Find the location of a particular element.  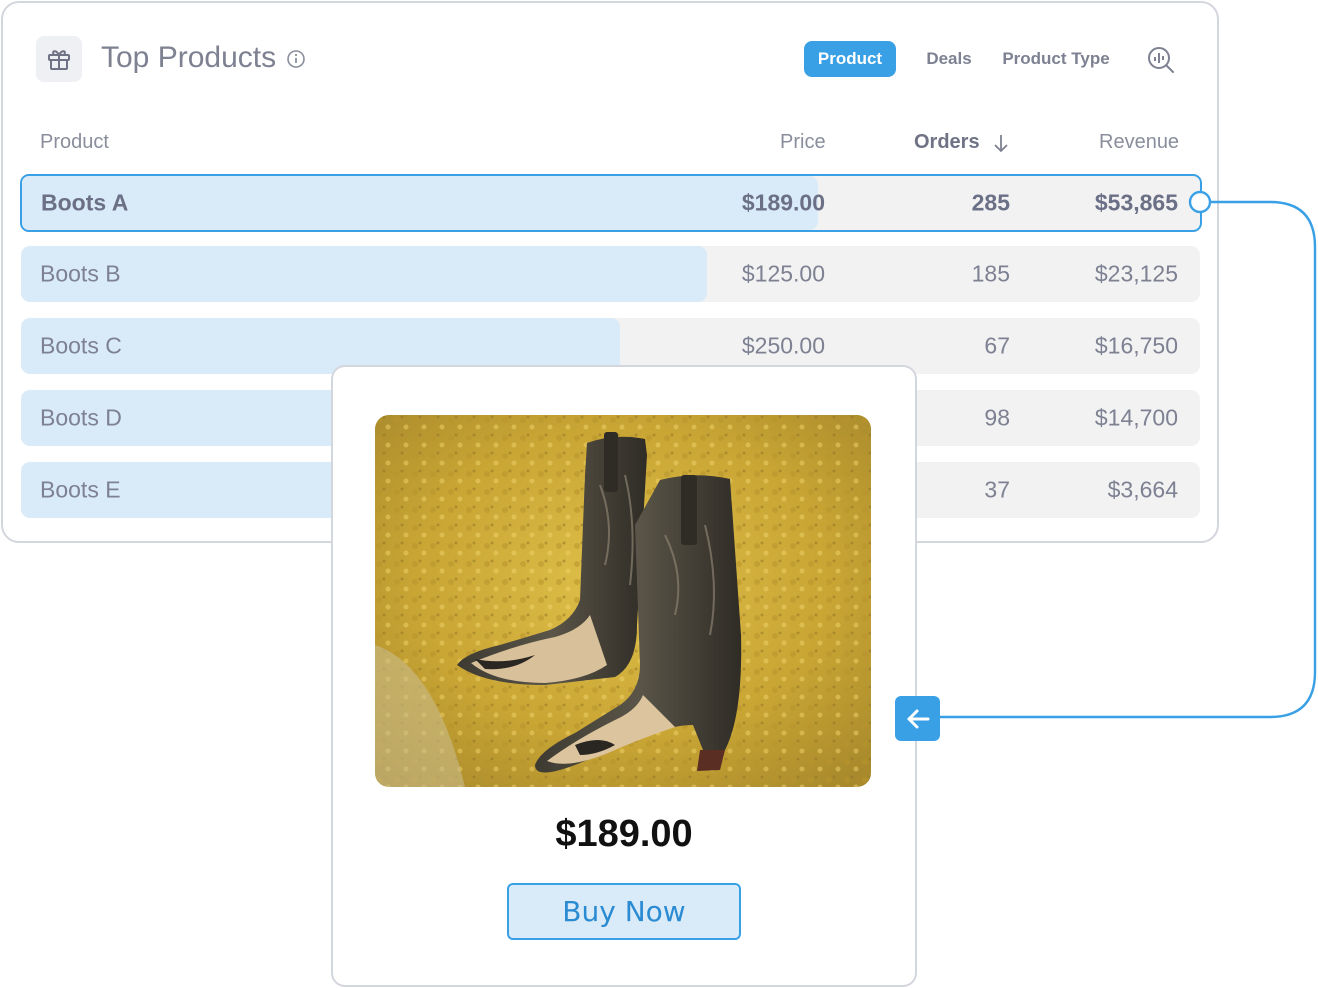

cell-price: $250.00 is located at coordinates (783, 345).